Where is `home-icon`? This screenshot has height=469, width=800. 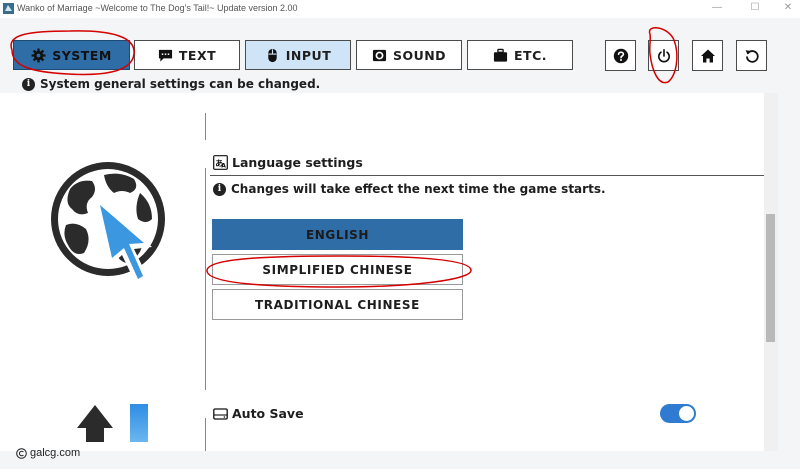
home-icon is located at coordinates (707, 55).